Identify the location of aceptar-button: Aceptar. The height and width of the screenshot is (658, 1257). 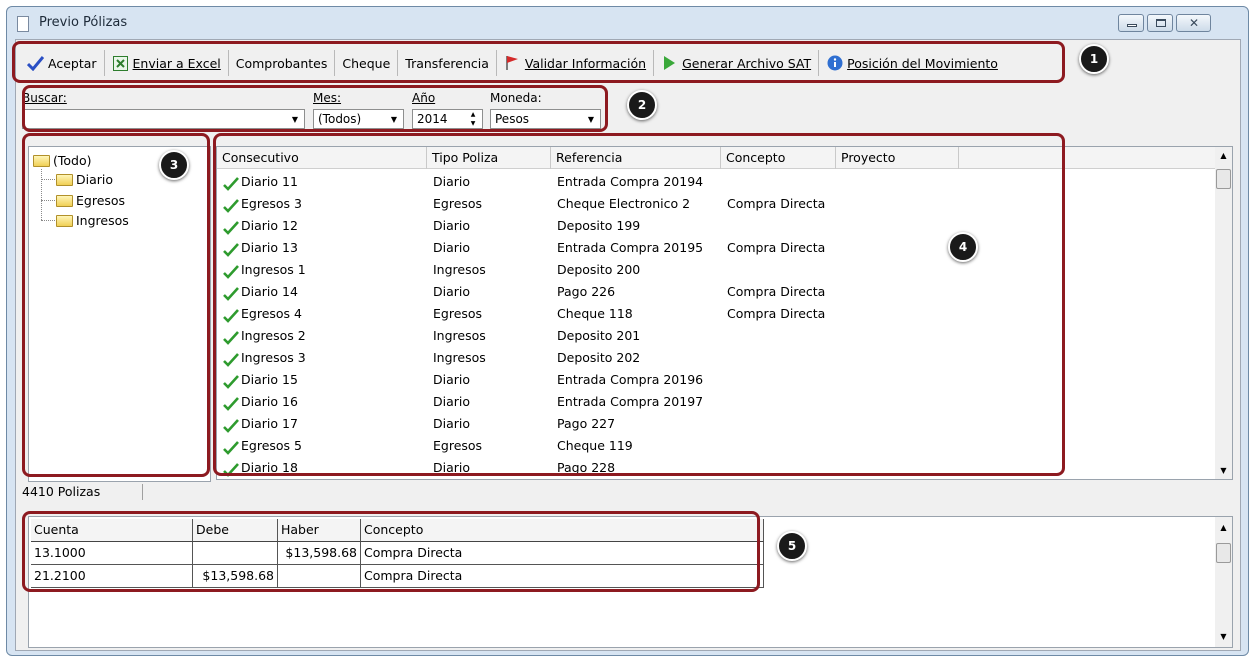
(62, 63).